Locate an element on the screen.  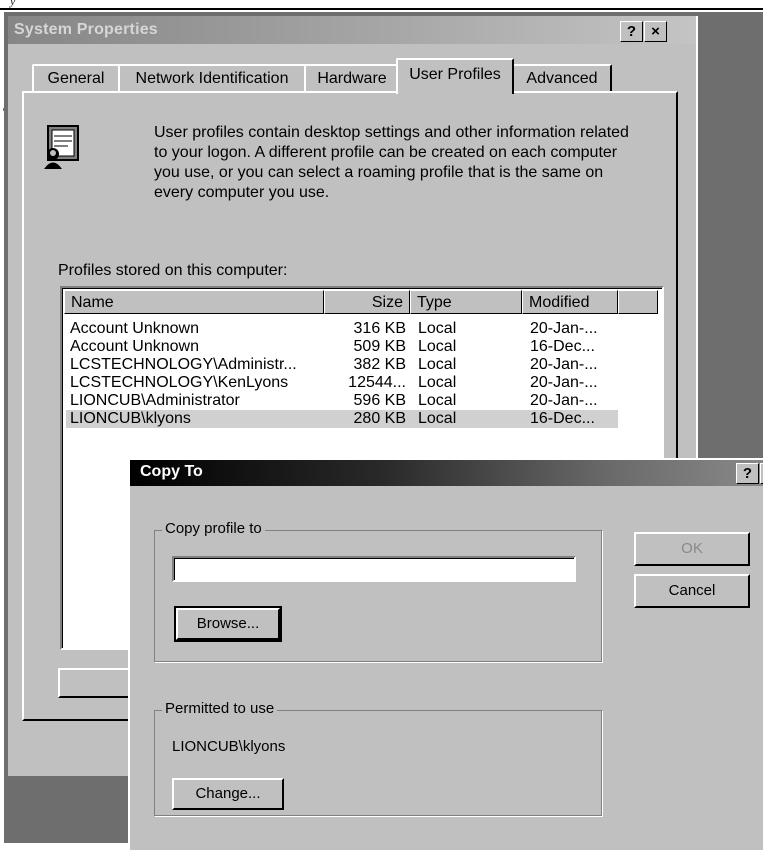
help-button: ? is located at coordinates (631, 31).